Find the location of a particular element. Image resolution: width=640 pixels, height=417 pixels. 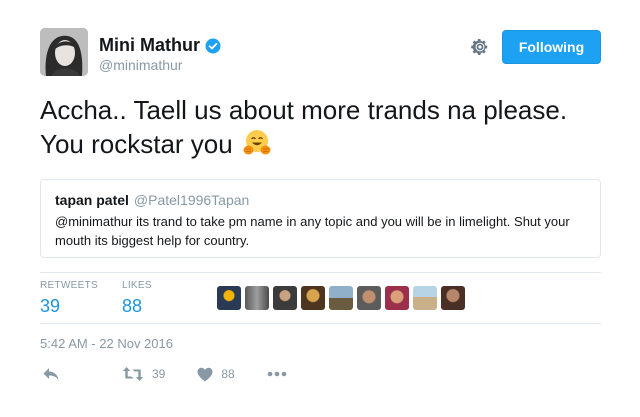

user-handle: @minimathur is located at coordinates (140, 65).